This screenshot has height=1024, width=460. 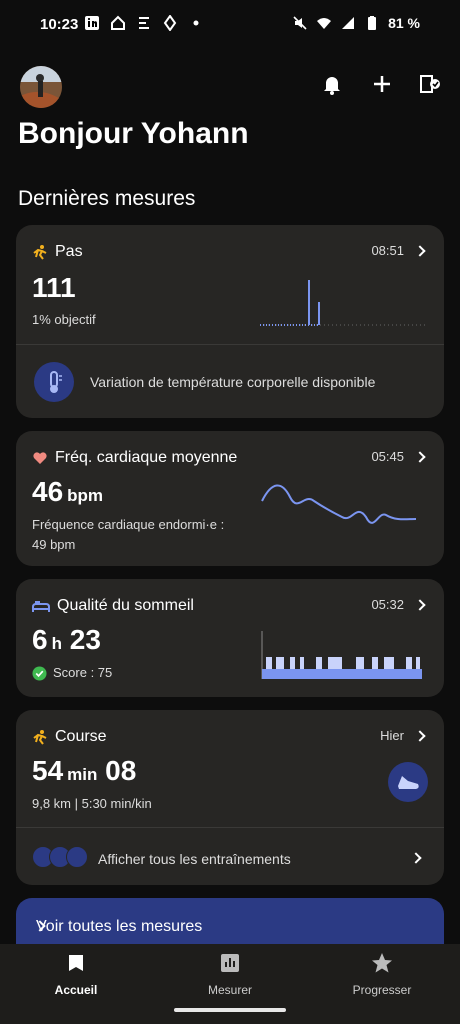 What do you see at coordinates (40, 458) in the screenshot?
I see `heart-icon` at bounding box center [40, 458].